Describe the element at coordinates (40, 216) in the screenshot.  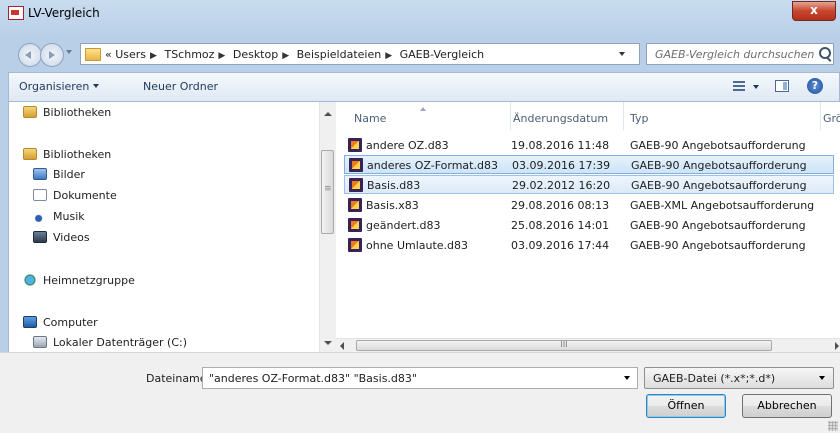
I see `music-icon` at that location.